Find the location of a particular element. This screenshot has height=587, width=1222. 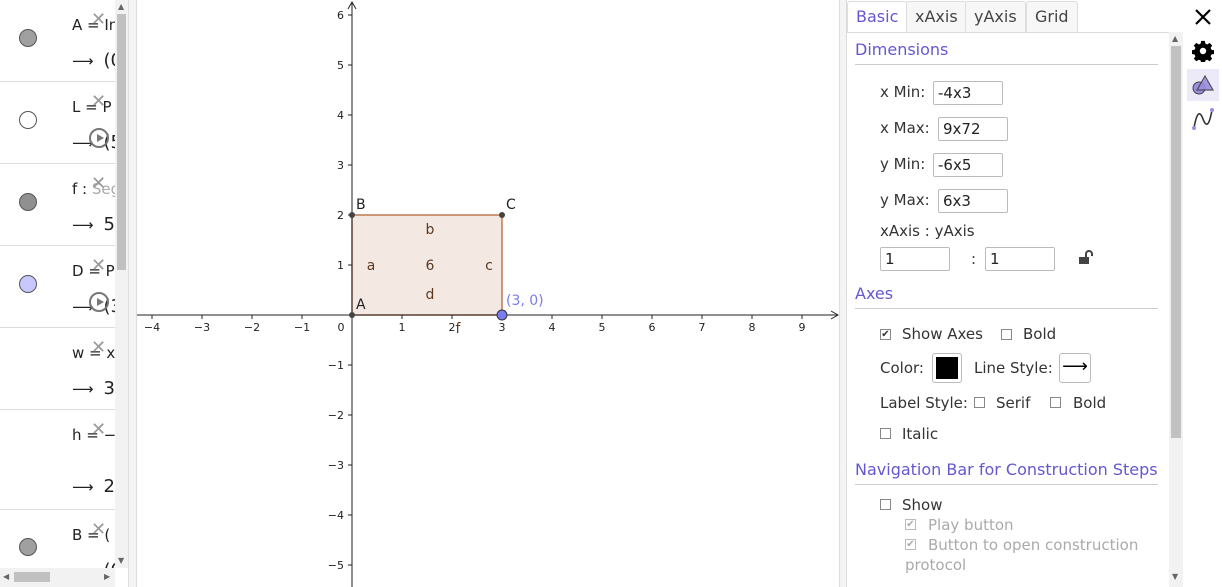

properties-scroll-thumb is located at coordinates (1176, 242).